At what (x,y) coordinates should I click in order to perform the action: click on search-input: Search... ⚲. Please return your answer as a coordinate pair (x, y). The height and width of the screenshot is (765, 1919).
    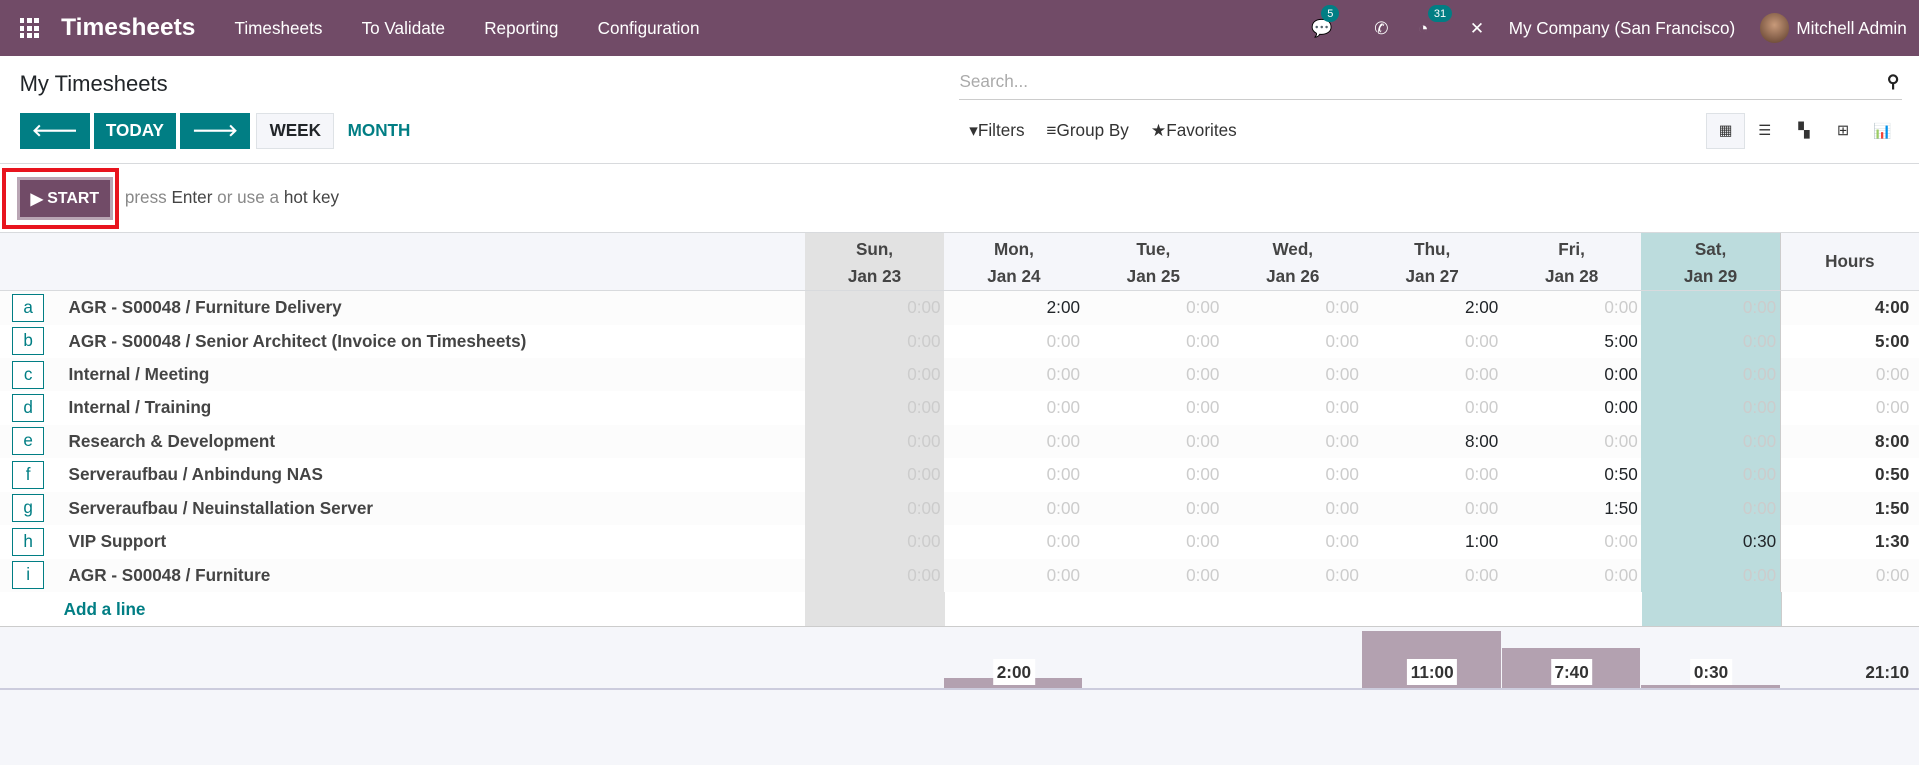
    Looking at the image, I should click on (1430, 85).